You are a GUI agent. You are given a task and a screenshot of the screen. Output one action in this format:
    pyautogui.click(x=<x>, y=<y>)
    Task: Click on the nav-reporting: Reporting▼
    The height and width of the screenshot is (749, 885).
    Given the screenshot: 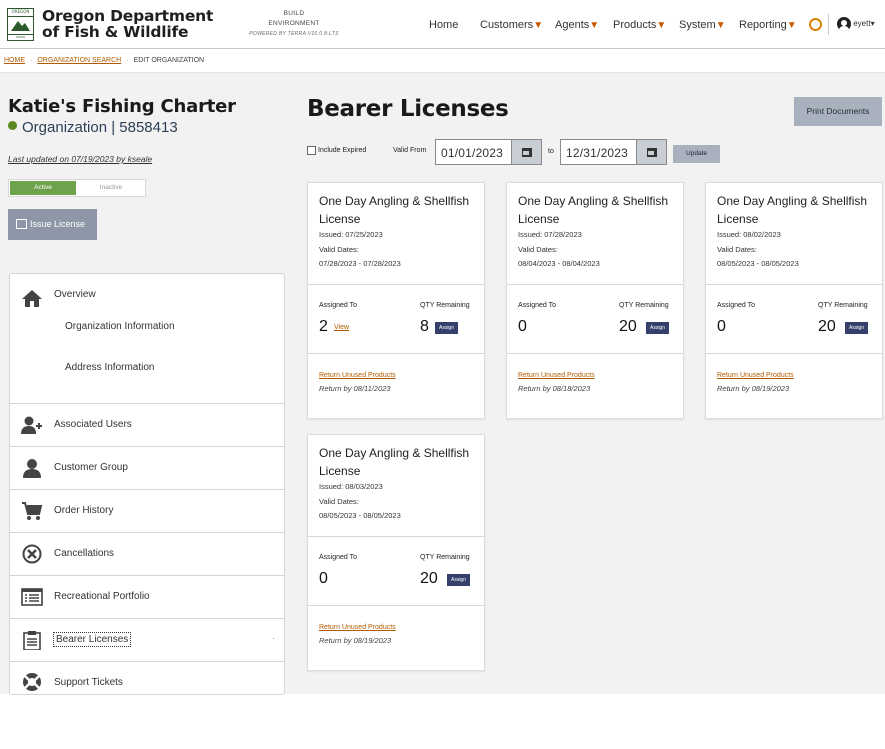 What is the action you would take?
    pyautogui.click(x=768, y=25)
    